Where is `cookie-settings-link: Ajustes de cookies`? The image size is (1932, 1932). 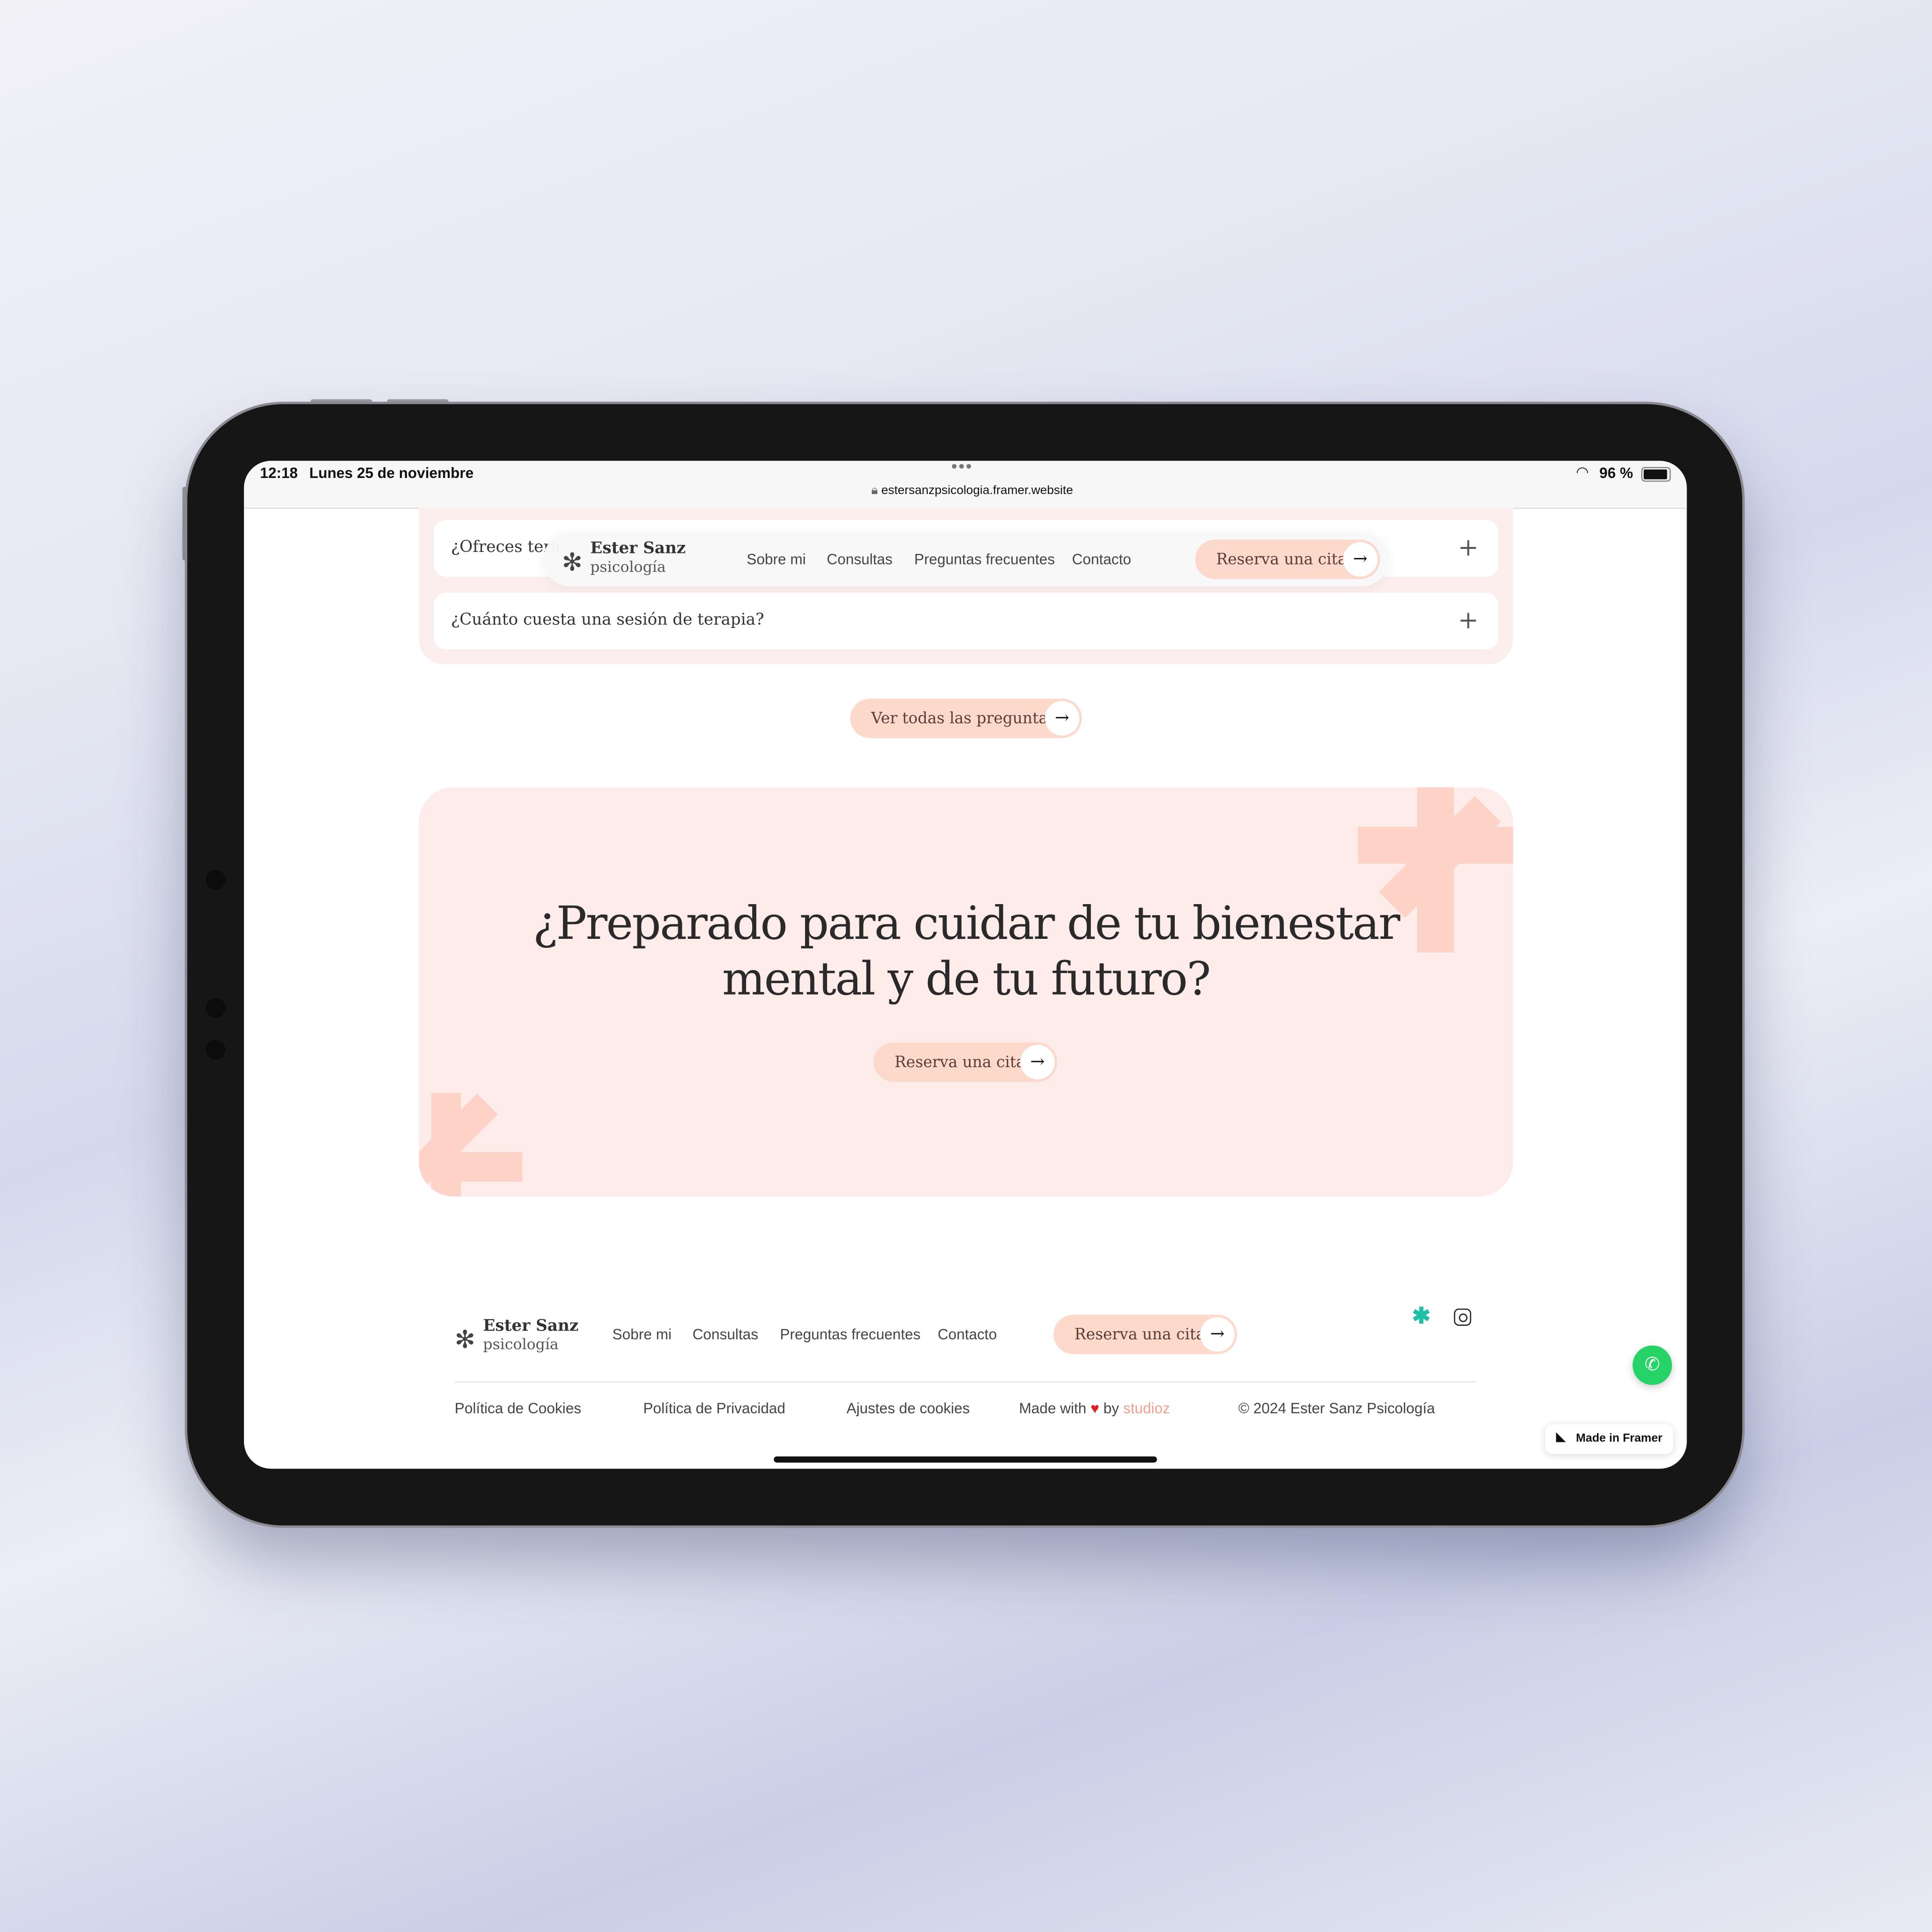
cookie-settings-link: Ajustes de cookies is located at coordinates (908, 1409).